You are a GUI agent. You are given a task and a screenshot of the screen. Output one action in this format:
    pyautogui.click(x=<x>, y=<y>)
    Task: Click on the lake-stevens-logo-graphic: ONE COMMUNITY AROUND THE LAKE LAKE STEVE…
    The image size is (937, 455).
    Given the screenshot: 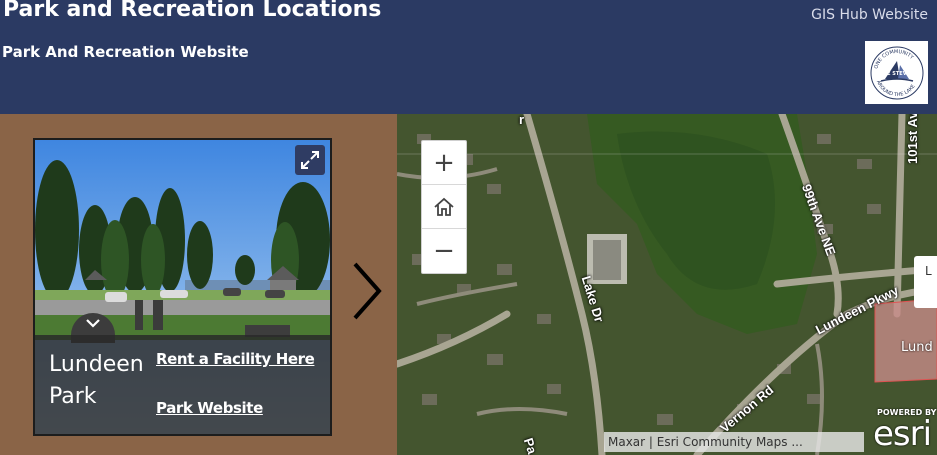 What is the action you would take?
    pyautogui.click(x=896, y=72)
    